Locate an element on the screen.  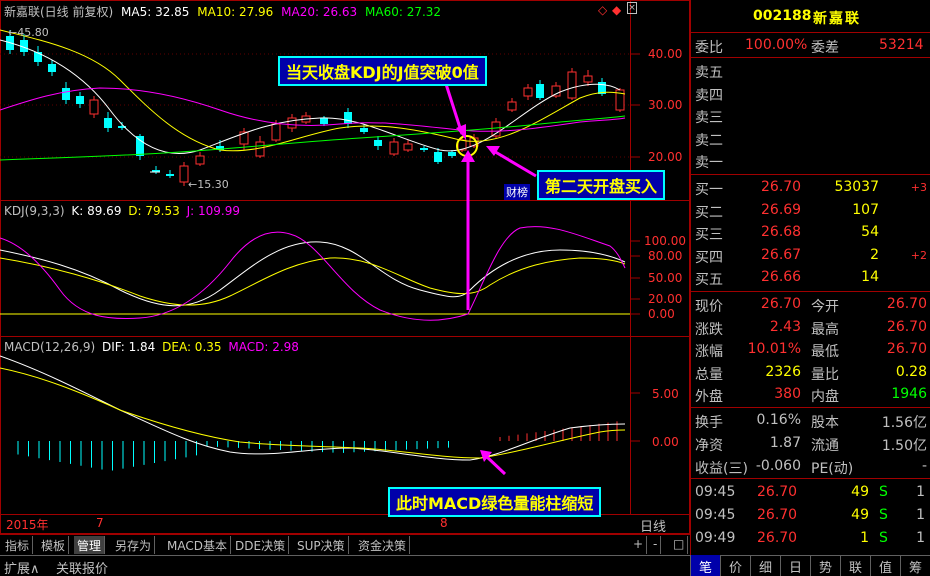
window-button: □ is located at coordinates (679, 545).